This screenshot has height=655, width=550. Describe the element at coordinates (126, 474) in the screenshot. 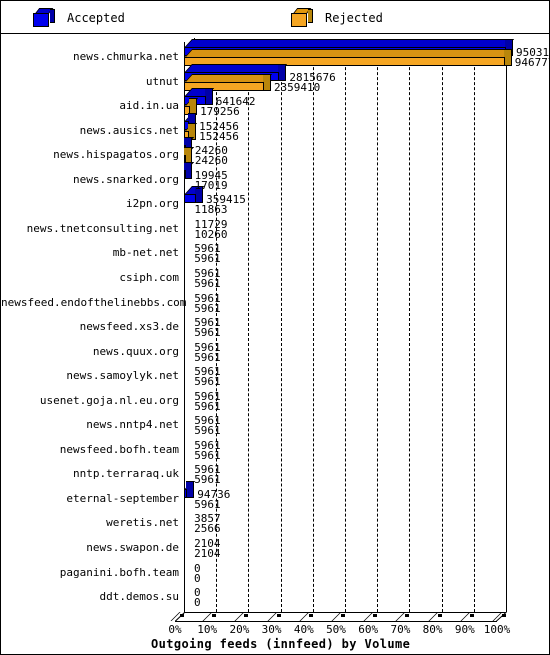

I see `category-label: nntp.terraraq.uk` at that location.